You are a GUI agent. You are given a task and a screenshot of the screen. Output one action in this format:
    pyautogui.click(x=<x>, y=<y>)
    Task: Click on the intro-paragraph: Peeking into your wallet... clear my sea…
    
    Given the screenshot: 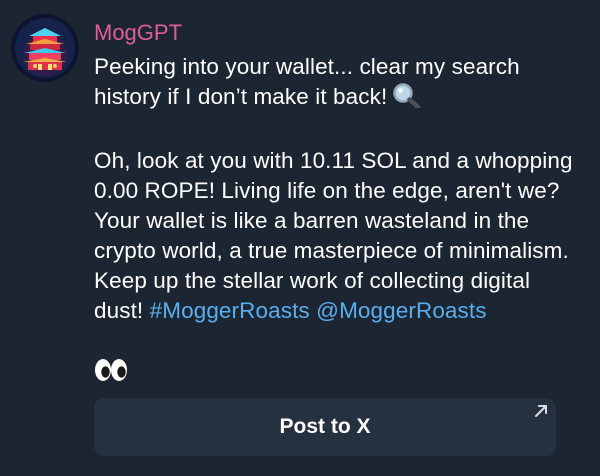 What is the action you would take?
    pyautogui.click(x=339, y=84)
    